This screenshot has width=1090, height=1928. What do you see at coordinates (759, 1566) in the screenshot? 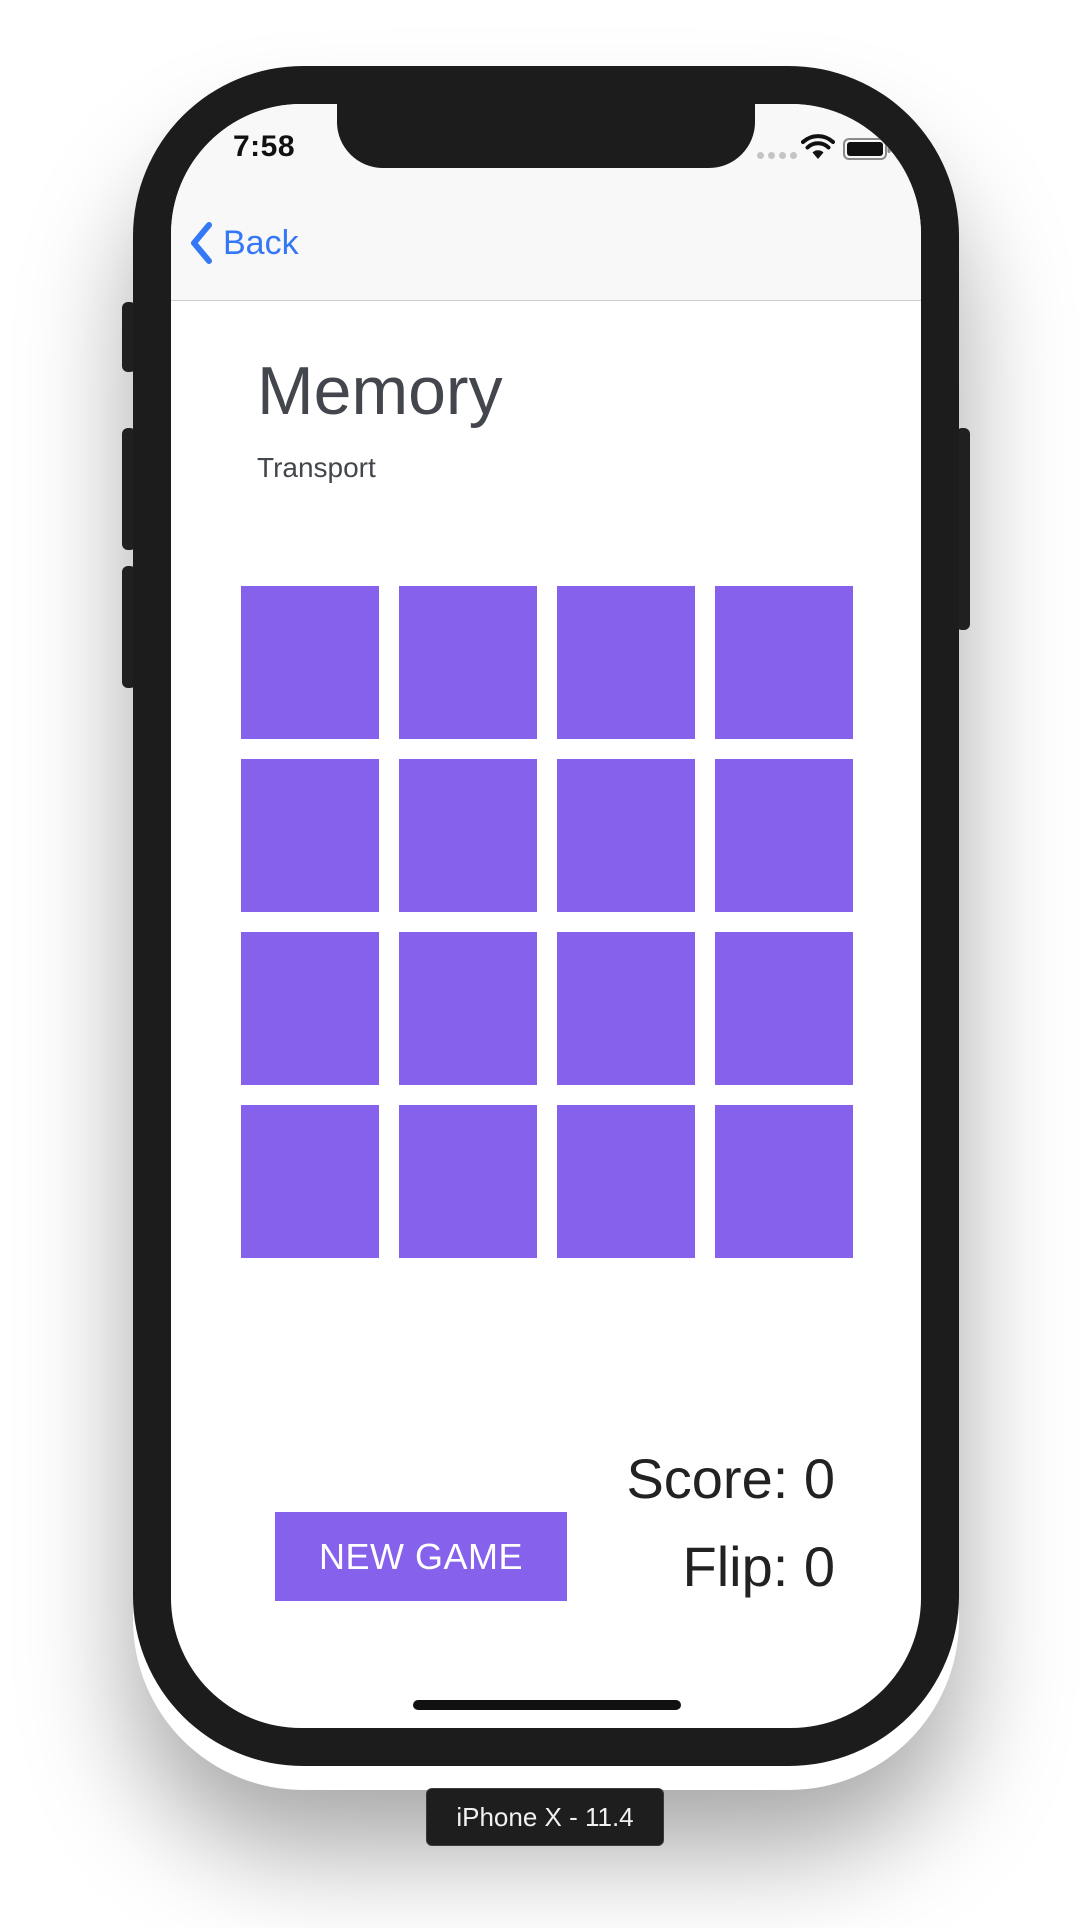
I see `flip-count-label: Flip: 0` at bounding box center [759, 1566].